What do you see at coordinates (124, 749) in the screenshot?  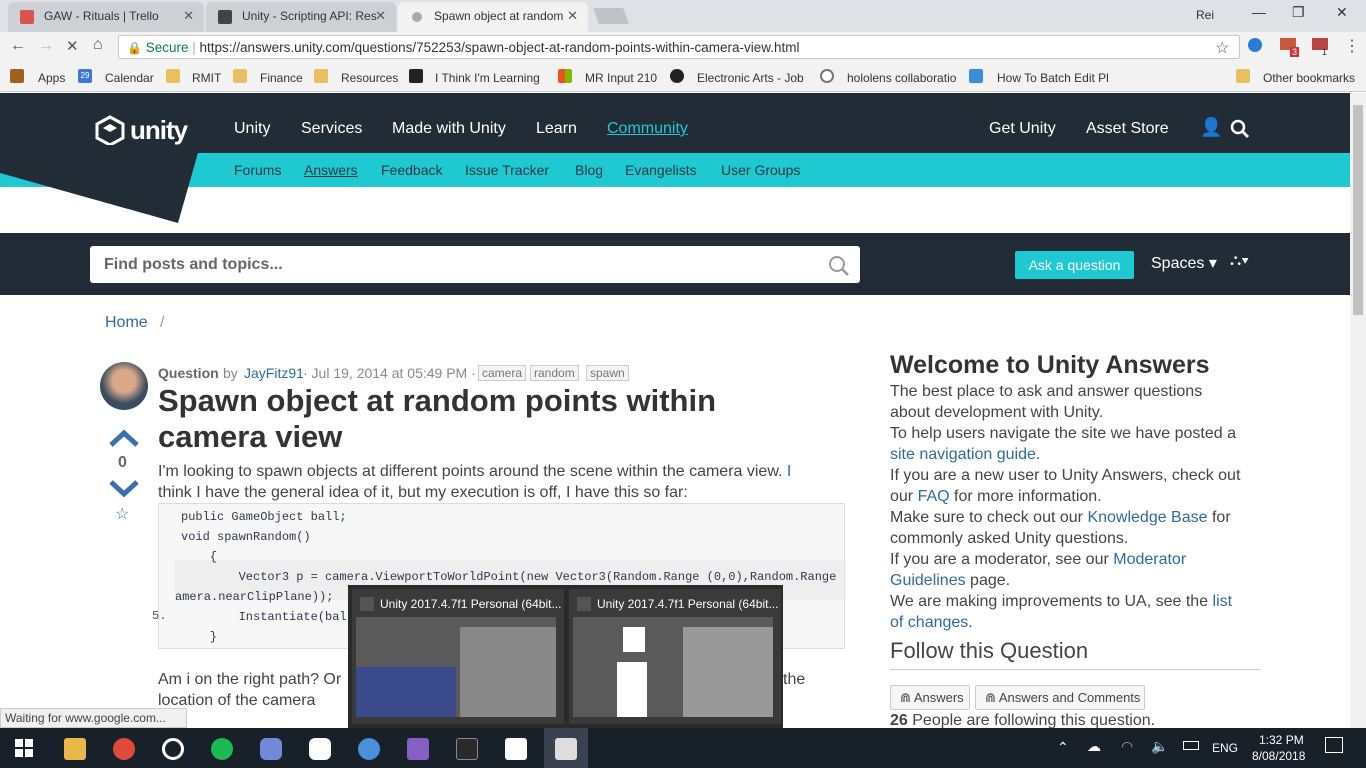 I see `chrome-icon` at bounding box center [124, 749].